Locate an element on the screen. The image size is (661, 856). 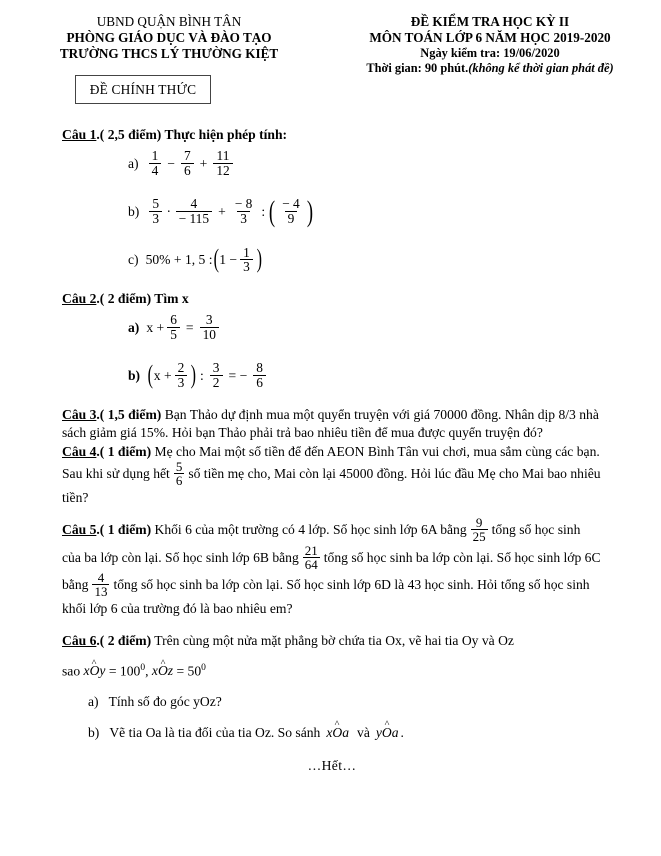
fraction: 3 10 is located at coordinates (209, 327).